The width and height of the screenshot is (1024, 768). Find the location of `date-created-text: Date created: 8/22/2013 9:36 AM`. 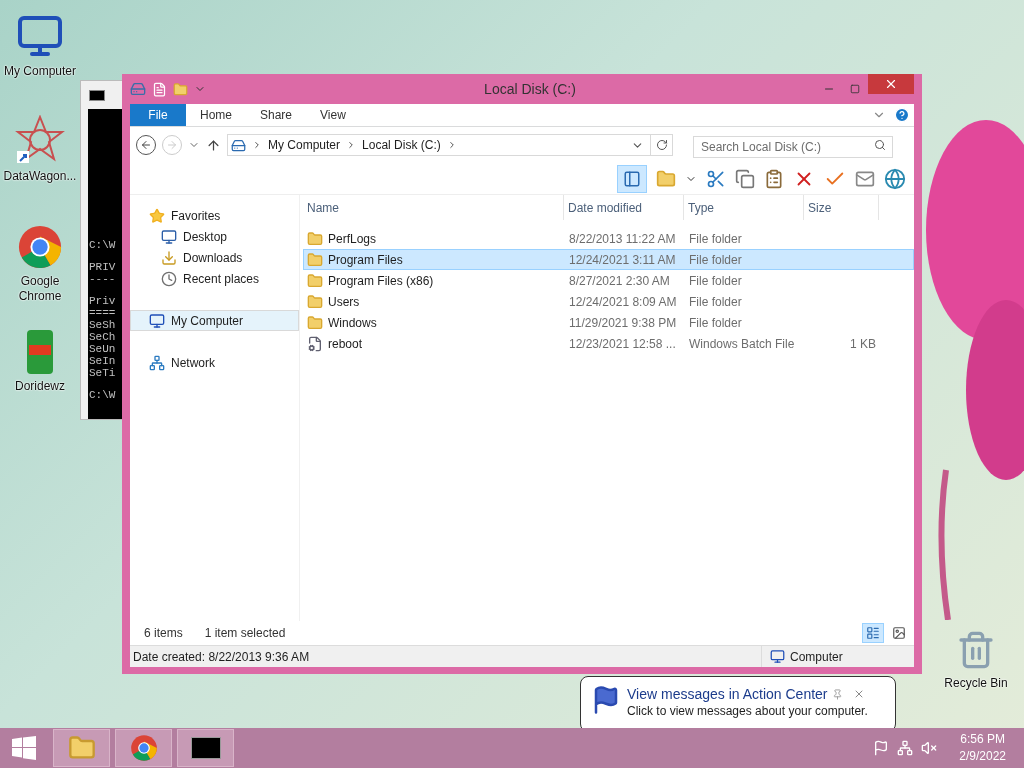

date-created-text: Date created: 8/22/2013 9:36 AM is located at coordinates (221, 657).